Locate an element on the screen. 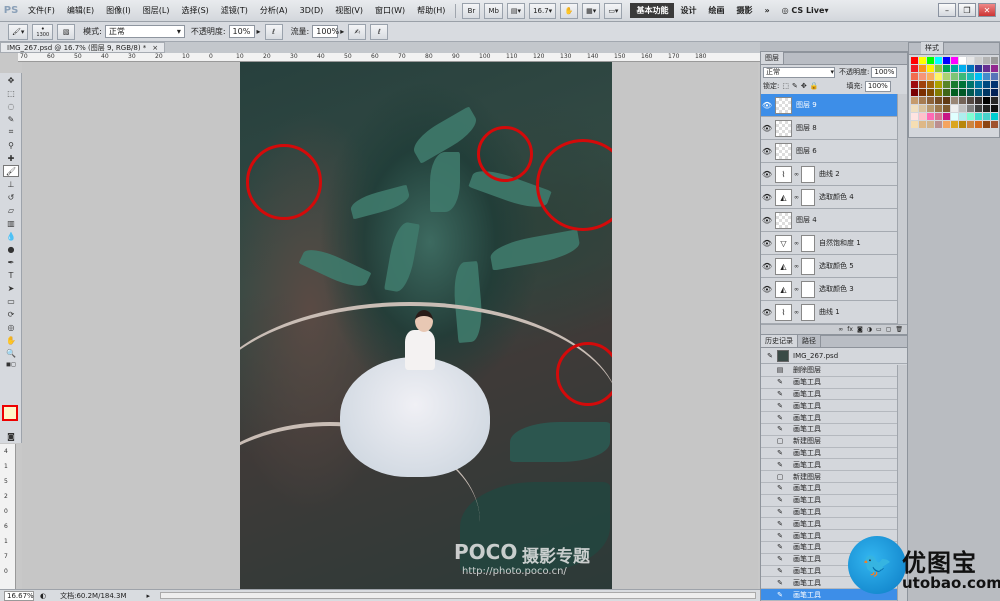 Image resolution: width=1000 pixels, height=601 pixels. panel-collapse-strip is located at coordinates (834, 47).